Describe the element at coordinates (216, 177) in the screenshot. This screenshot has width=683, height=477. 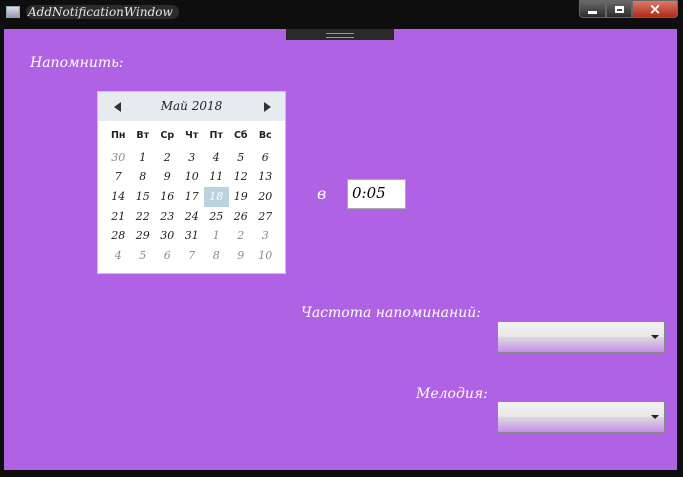
I see `calendar-day: 11` at that location.